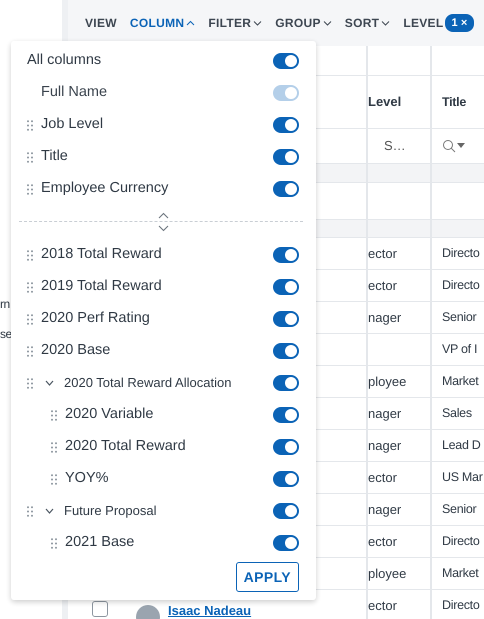  Describe the element at coordinates (462, 477) in the screenshot. I see `table-cell-text: US Mar` at that location.